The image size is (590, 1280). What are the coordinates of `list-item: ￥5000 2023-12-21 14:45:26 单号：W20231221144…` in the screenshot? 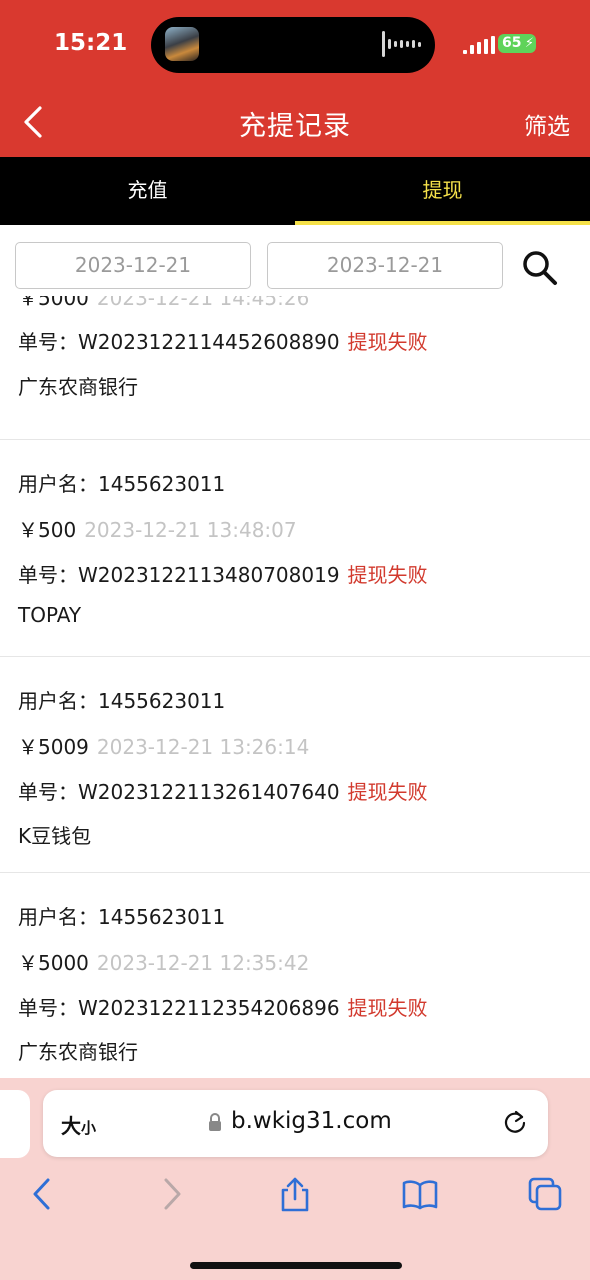 It's located at (295, 368).